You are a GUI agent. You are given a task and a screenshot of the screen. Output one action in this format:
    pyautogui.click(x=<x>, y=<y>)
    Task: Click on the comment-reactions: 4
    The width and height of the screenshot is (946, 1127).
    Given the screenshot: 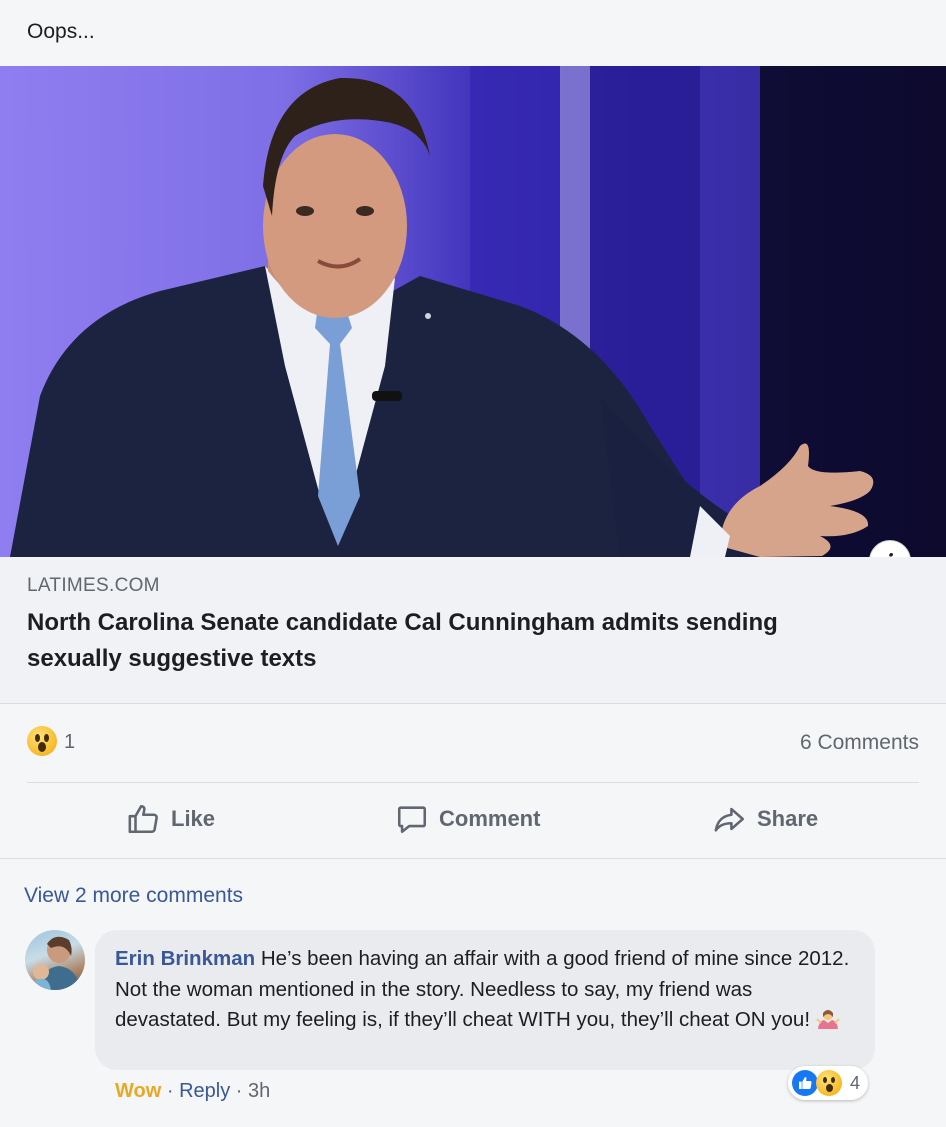 What is the action you would take?
    pyautogui.click(x=828, y=1083)
    